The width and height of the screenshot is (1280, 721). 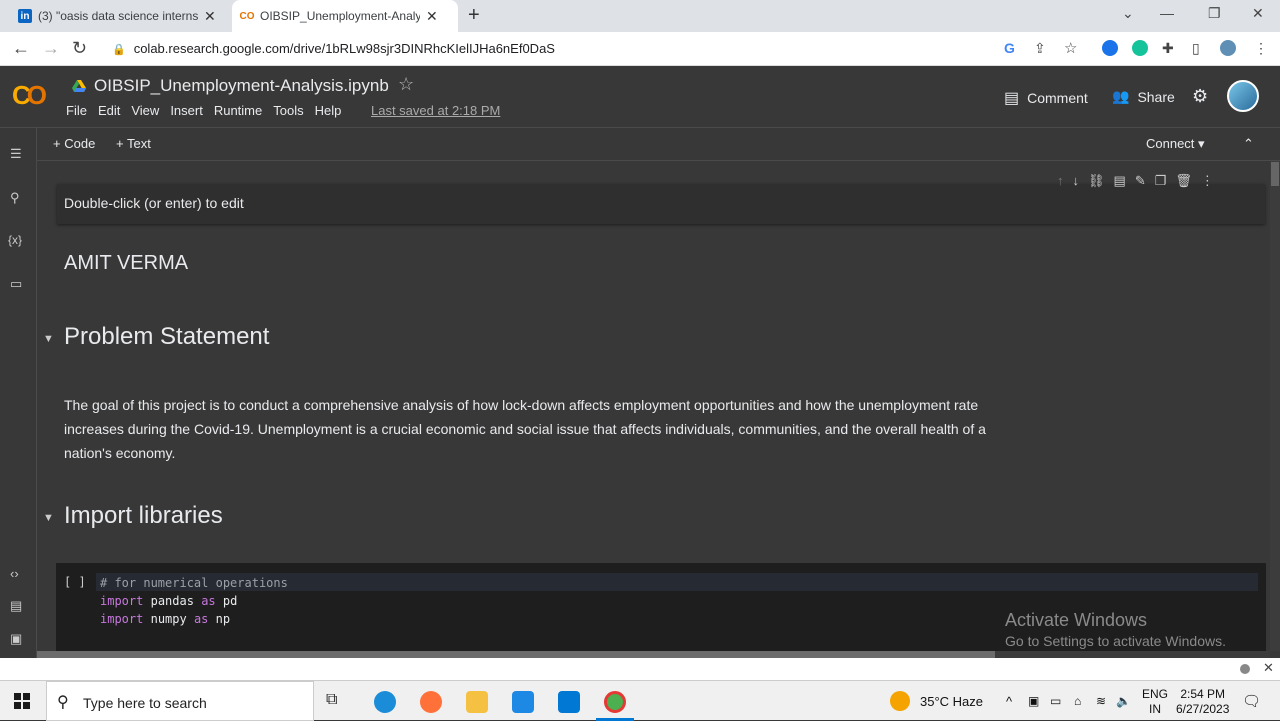 I want to click on share-page-icon: ⇪, so click(x=1040, y=48).